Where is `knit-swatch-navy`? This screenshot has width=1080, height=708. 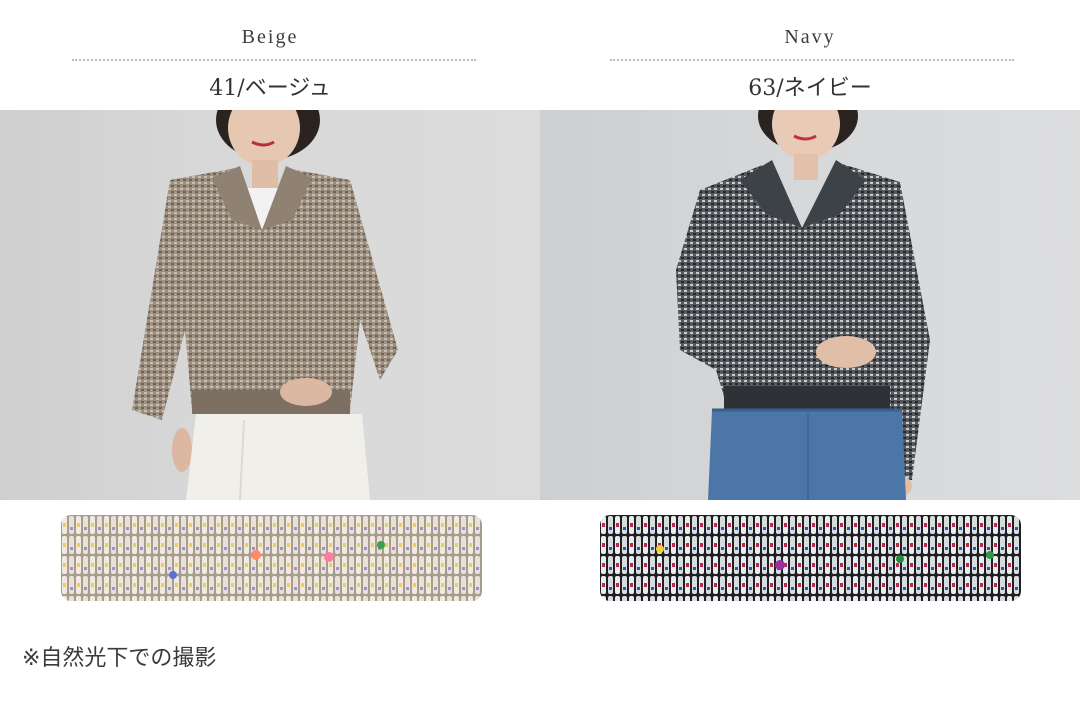 knit-swatch-navy is located at coordinates (810, 558).